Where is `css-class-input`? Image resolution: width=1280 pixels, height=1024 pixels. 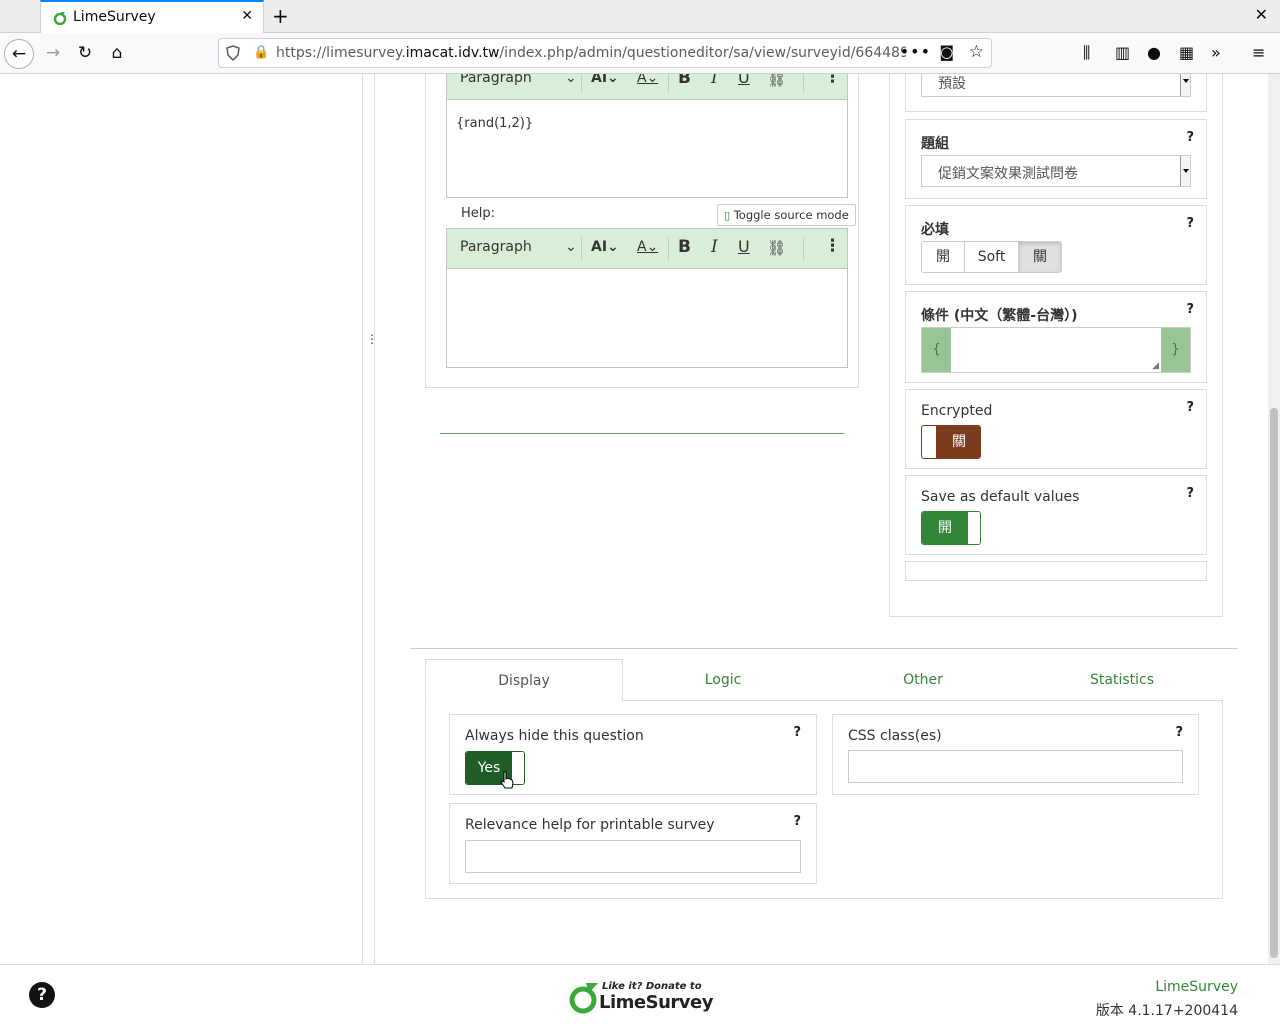
css-class-input is located at coordinates (1015, 766).